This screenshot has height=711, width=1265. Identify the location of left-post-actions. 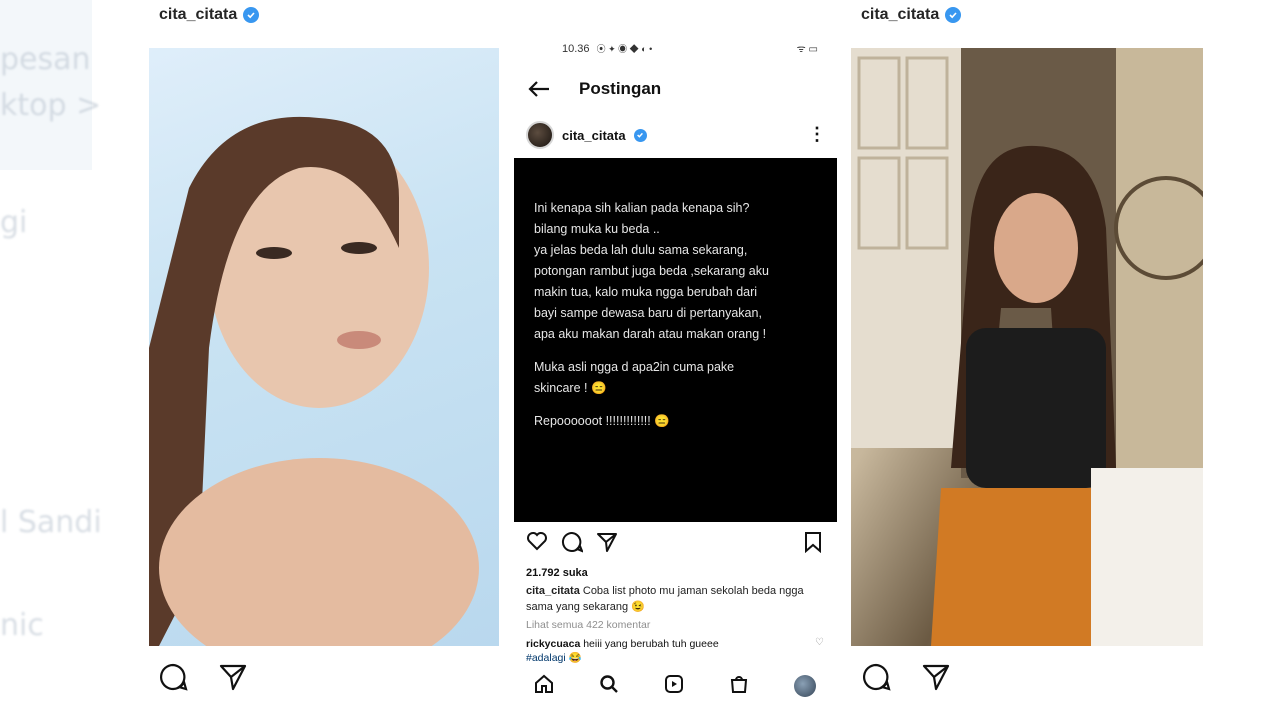
(203, 677).